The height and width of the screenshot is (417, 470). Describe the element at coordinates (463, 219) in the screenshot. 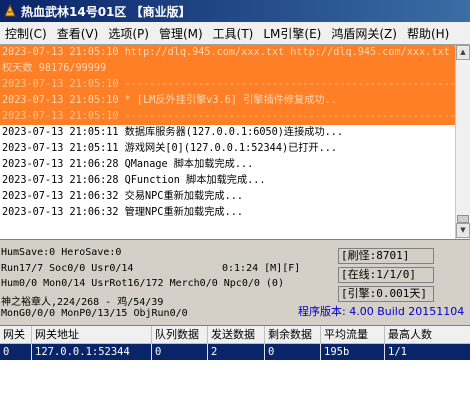

I see `scroll-thumb` at that location.